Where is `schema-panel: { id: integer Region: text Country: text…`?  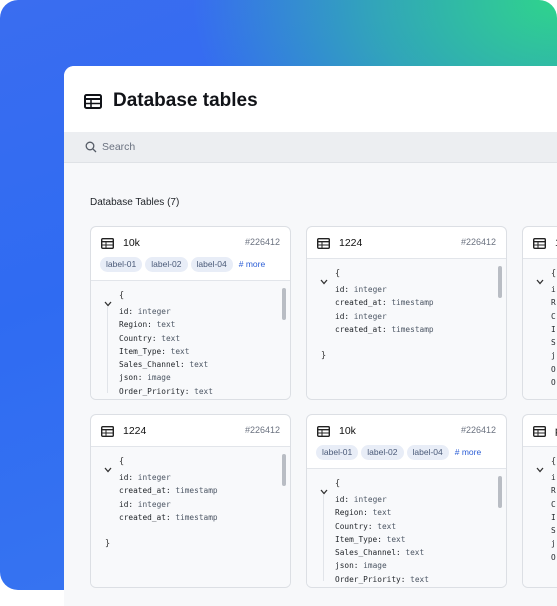
schema-panel: { id: integer Region: text Country: text… is located at coordinates (190, 339).